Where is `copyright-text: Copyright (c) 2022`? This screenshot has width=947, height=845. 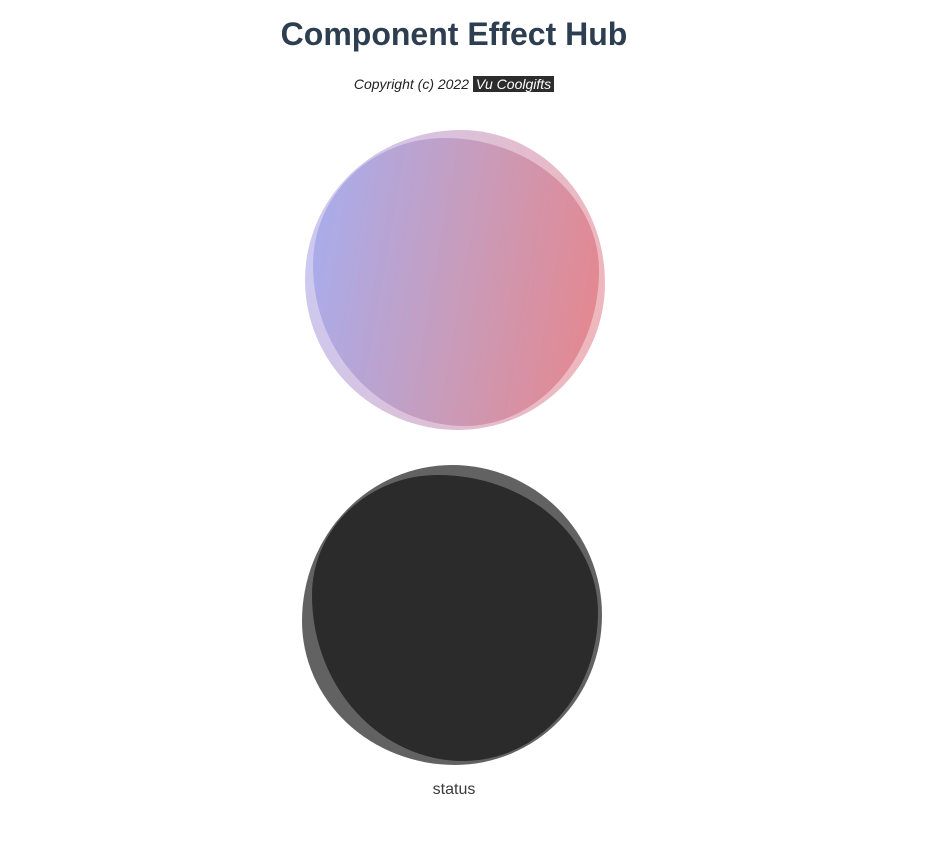
copyright-text: Copyright (c) 2022 is located at coordinates (411, 84).